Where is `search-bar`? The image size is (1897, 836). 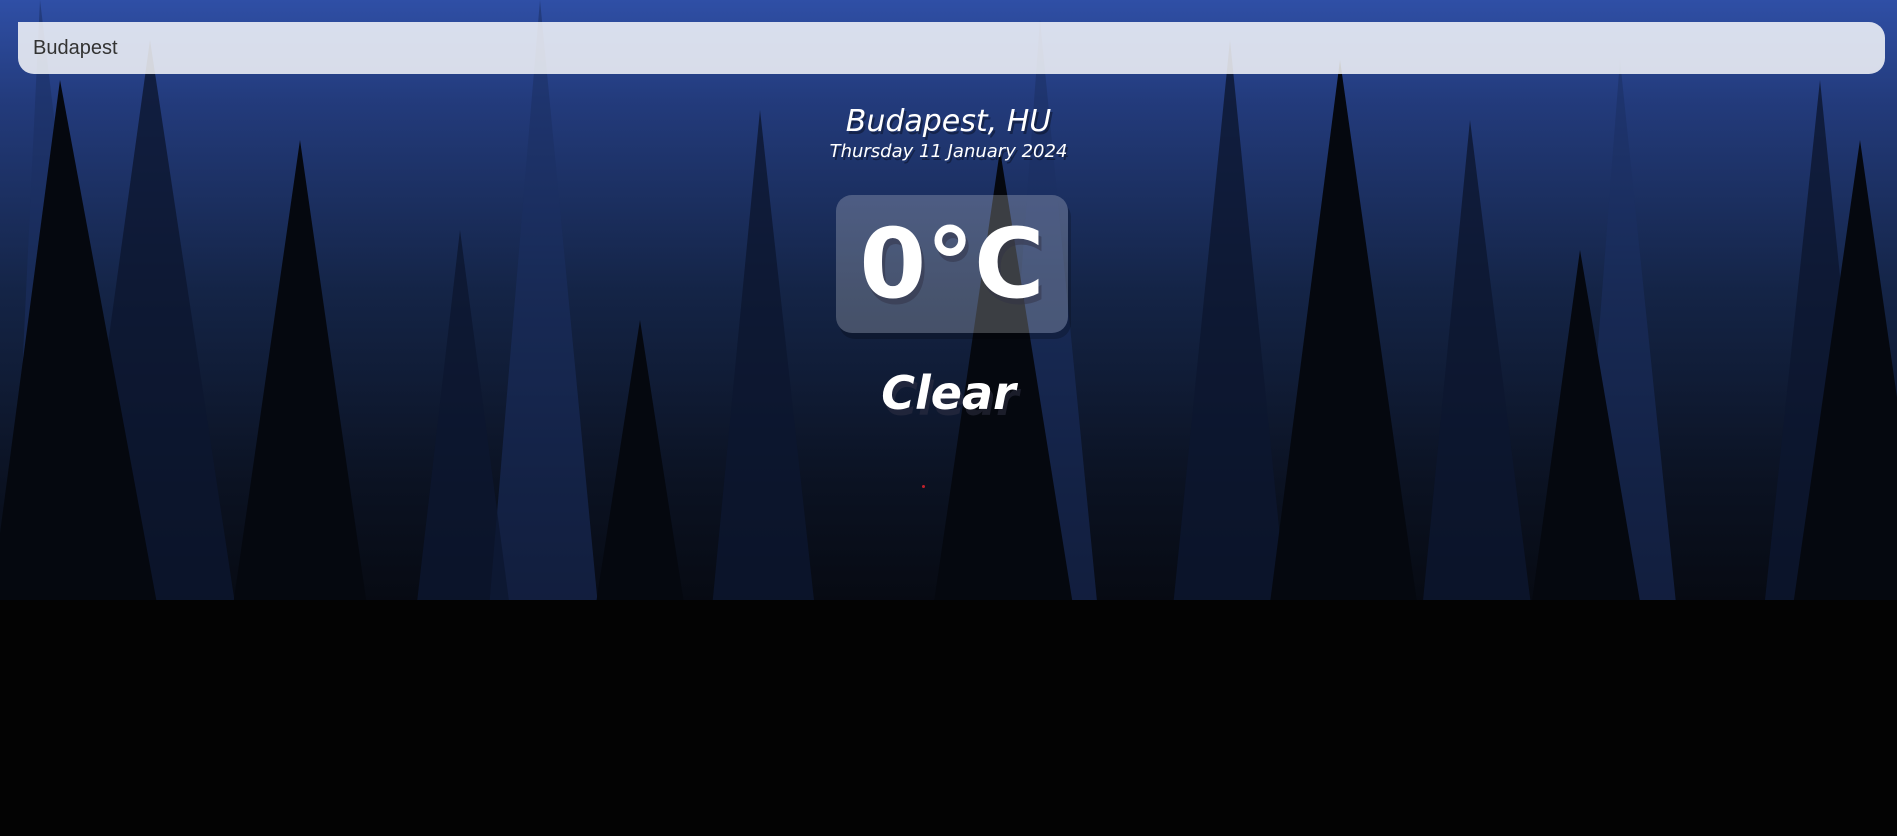
search-bar is located at coordinates (951, 48).